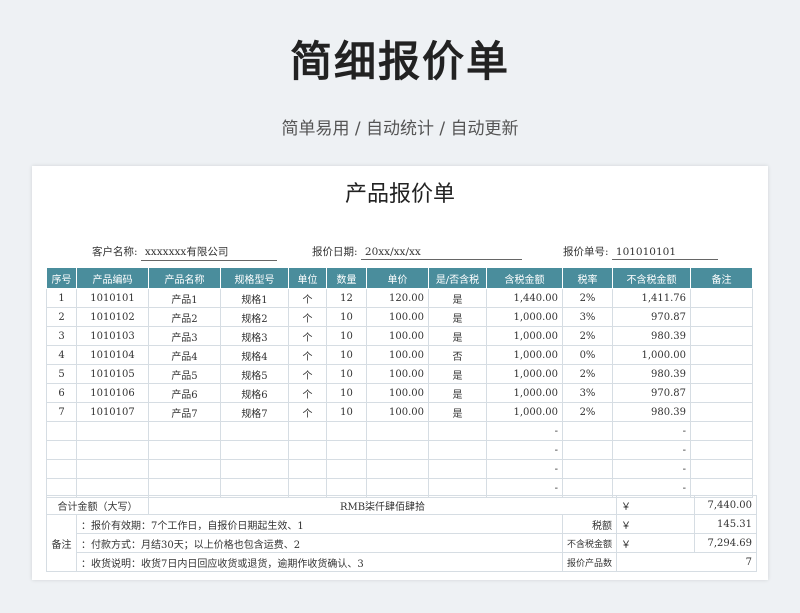  I want to click on table-cell: 规格4, so click(254, 355).